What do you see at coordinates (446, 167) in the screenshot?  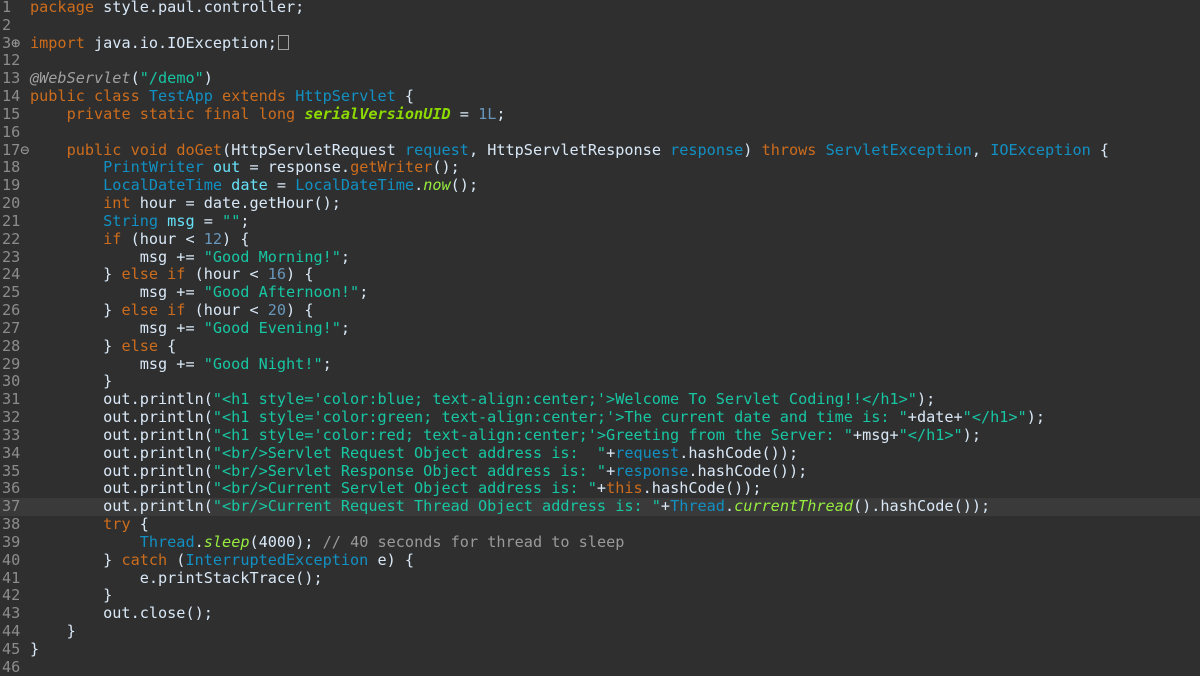 I see `code-token: ();` at bounding box center [446, 167].